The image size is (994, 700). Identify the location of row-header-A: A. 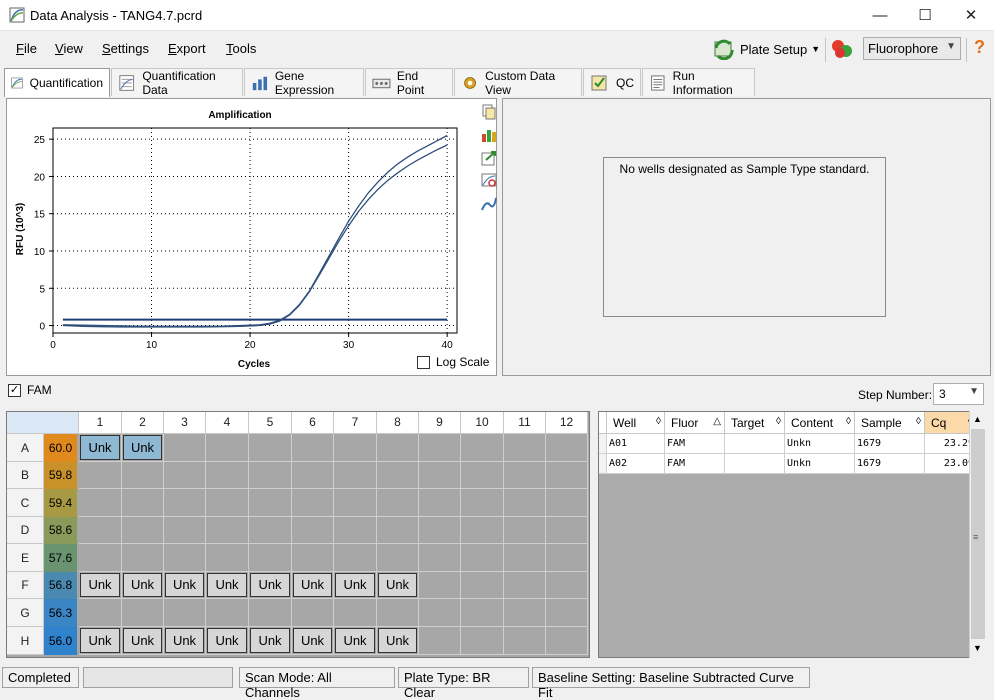
(25, 448).